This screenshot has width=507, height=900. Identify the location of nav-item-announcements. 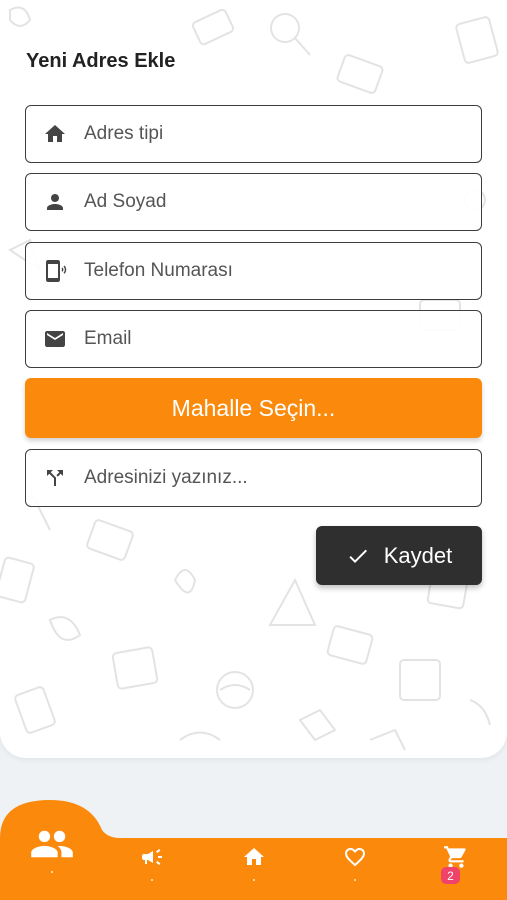
(152, 863).